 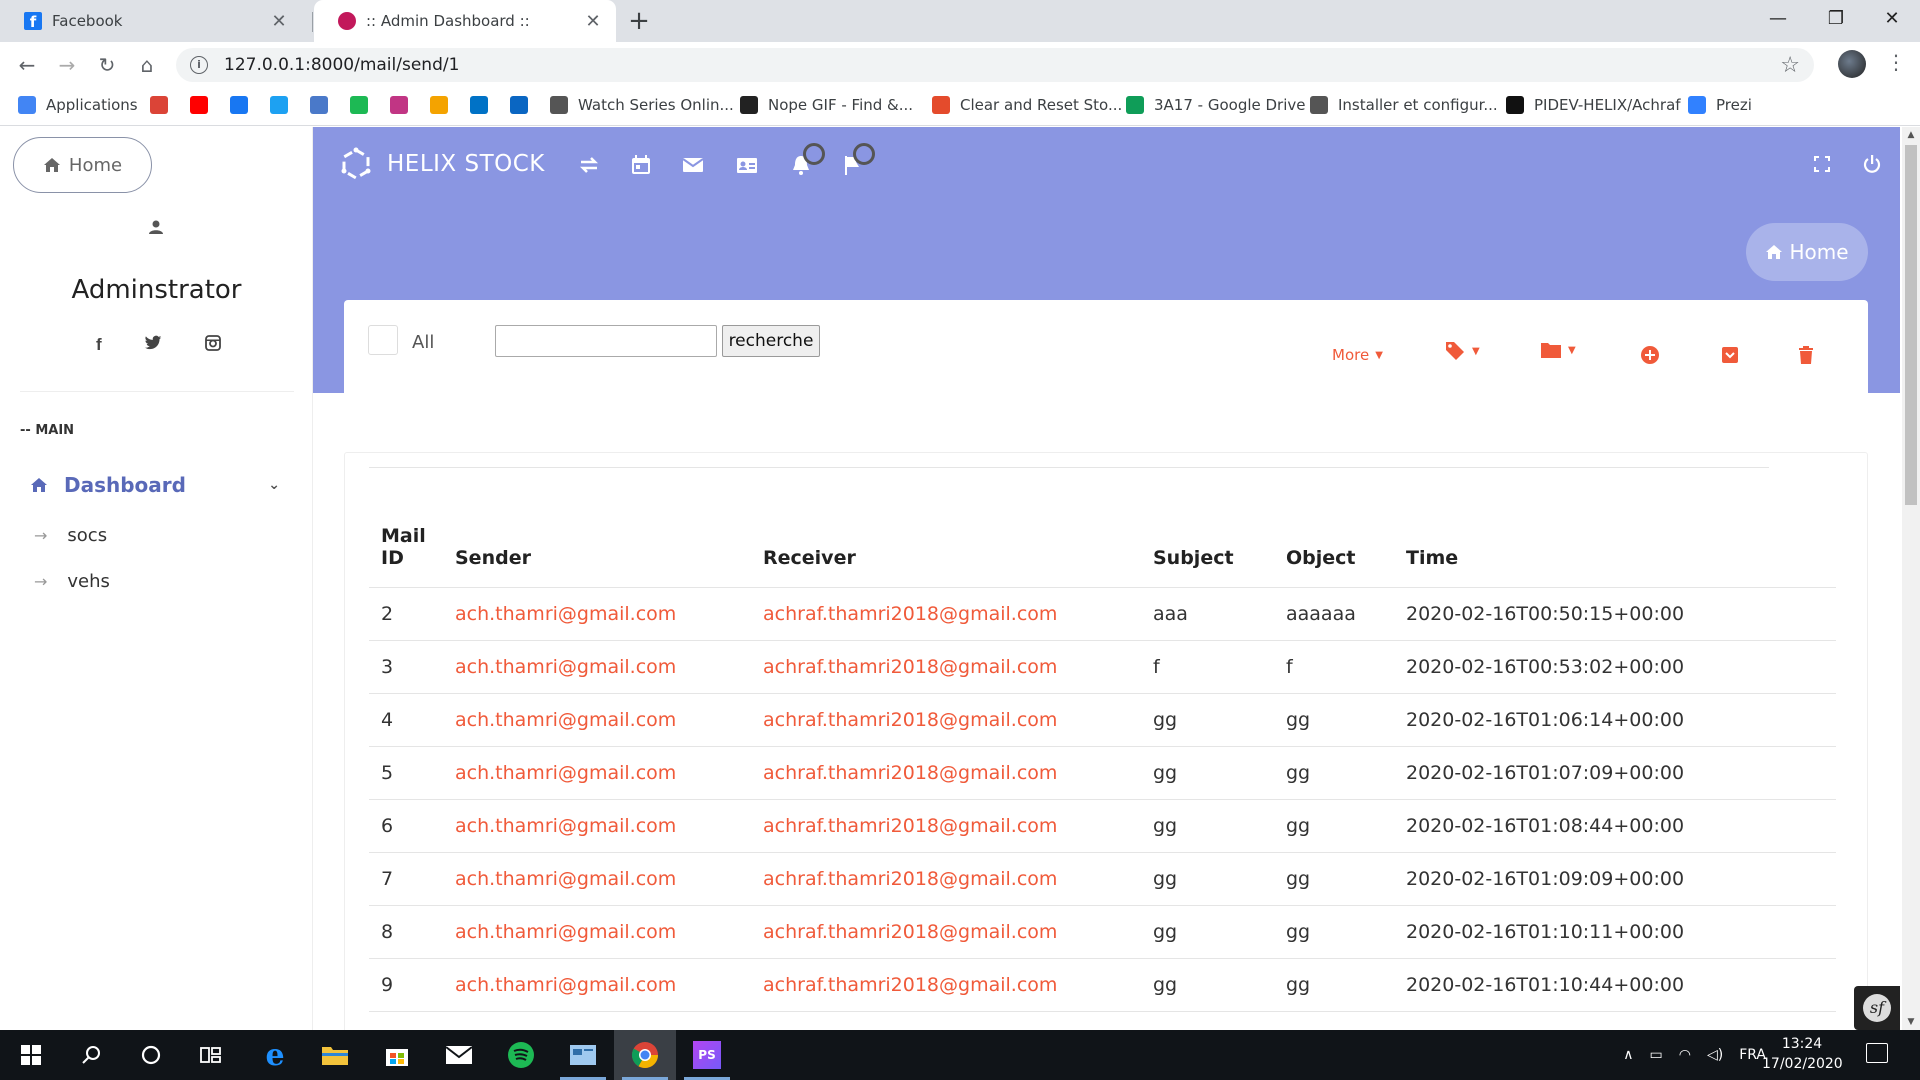 I want to click on facebook-icon: f, so click(x=99, y=345).